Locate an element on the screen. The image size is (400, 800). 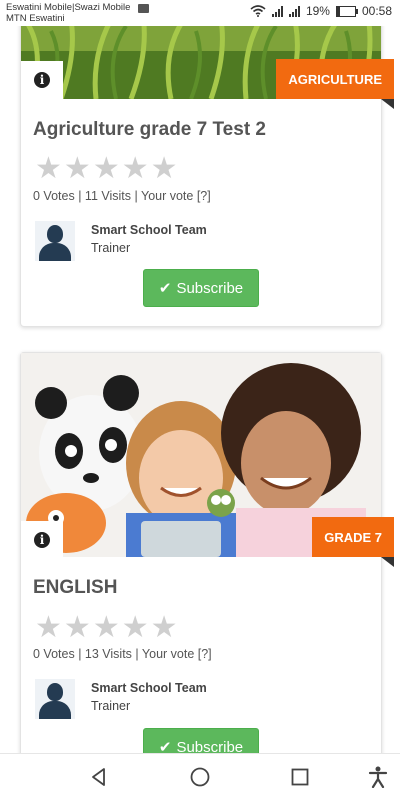
recents-icon is located at coordinates (300, 777).